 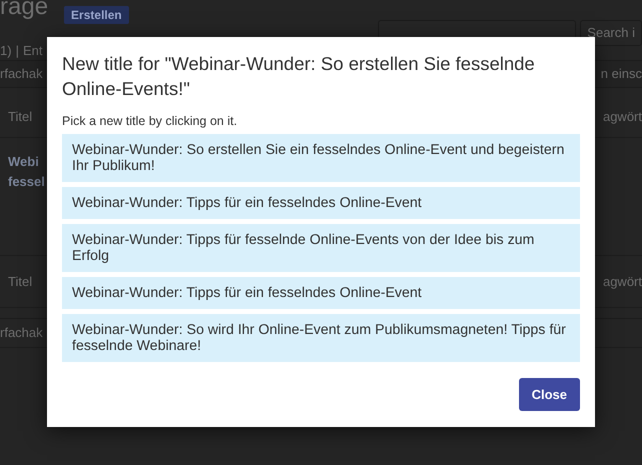 I want to click on instruction-text: Pick a new title by clicking on it., so click(x=150, y=121).